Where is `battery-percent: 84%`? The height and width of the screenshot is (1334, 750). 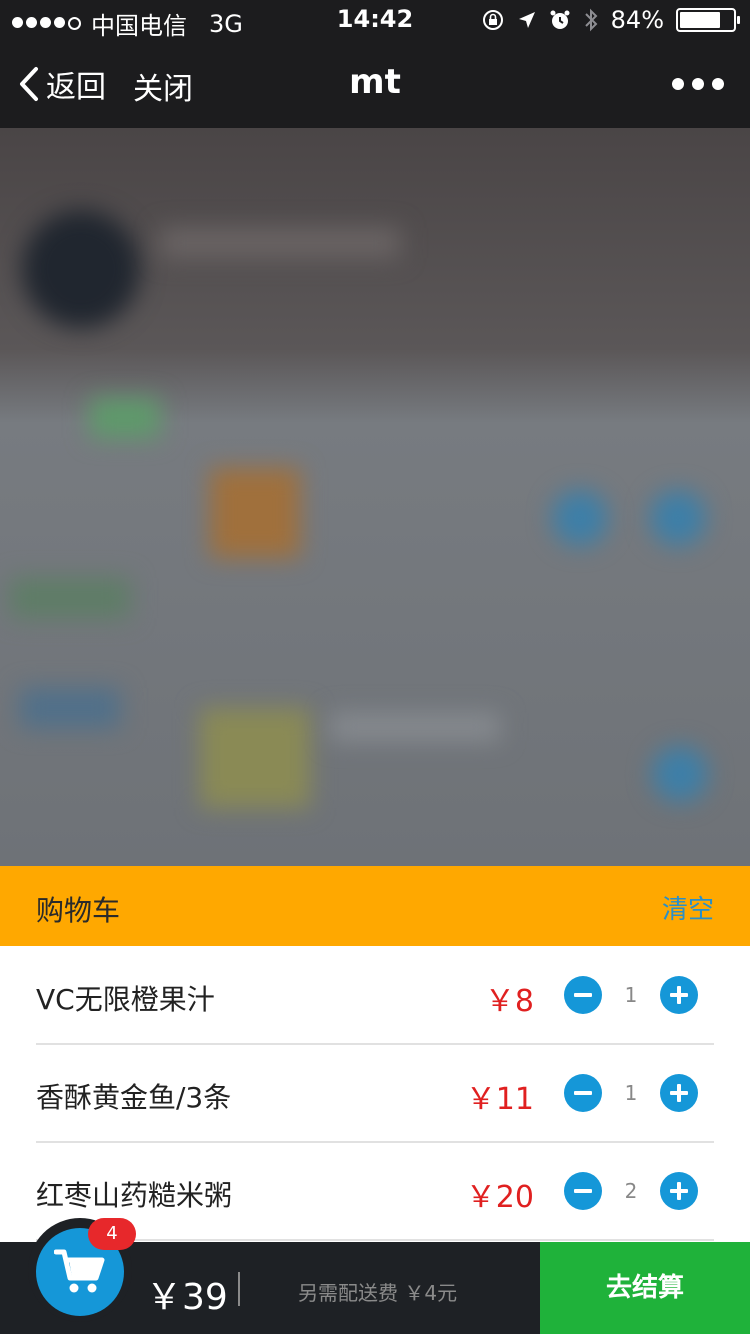 battery-percent: 84% is located at coordinates (637, 20).